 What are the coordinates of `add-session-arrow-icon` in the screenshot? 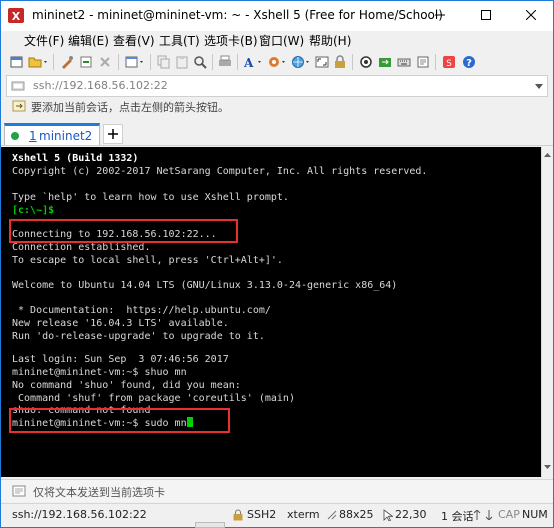 It's located at (19, 106).